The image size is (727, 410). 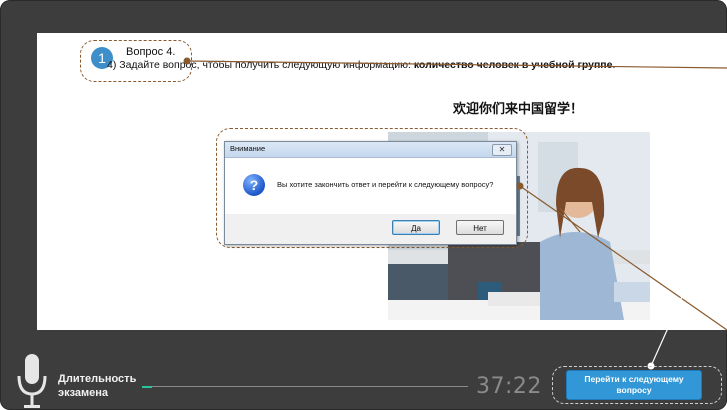 What do you see at coordinates (32, 381) in the screenshot?
I see `microphone-icon` at bounding box center [32, 381].